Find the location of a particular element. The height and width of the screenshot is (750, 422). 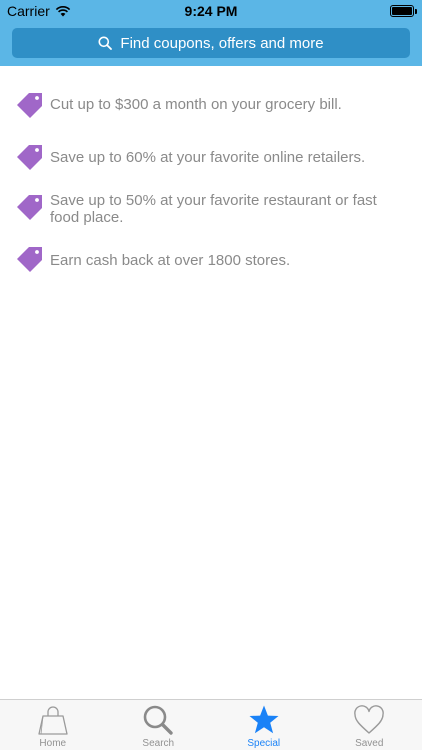

magnifier-icon is located at coordinates (158, 720).